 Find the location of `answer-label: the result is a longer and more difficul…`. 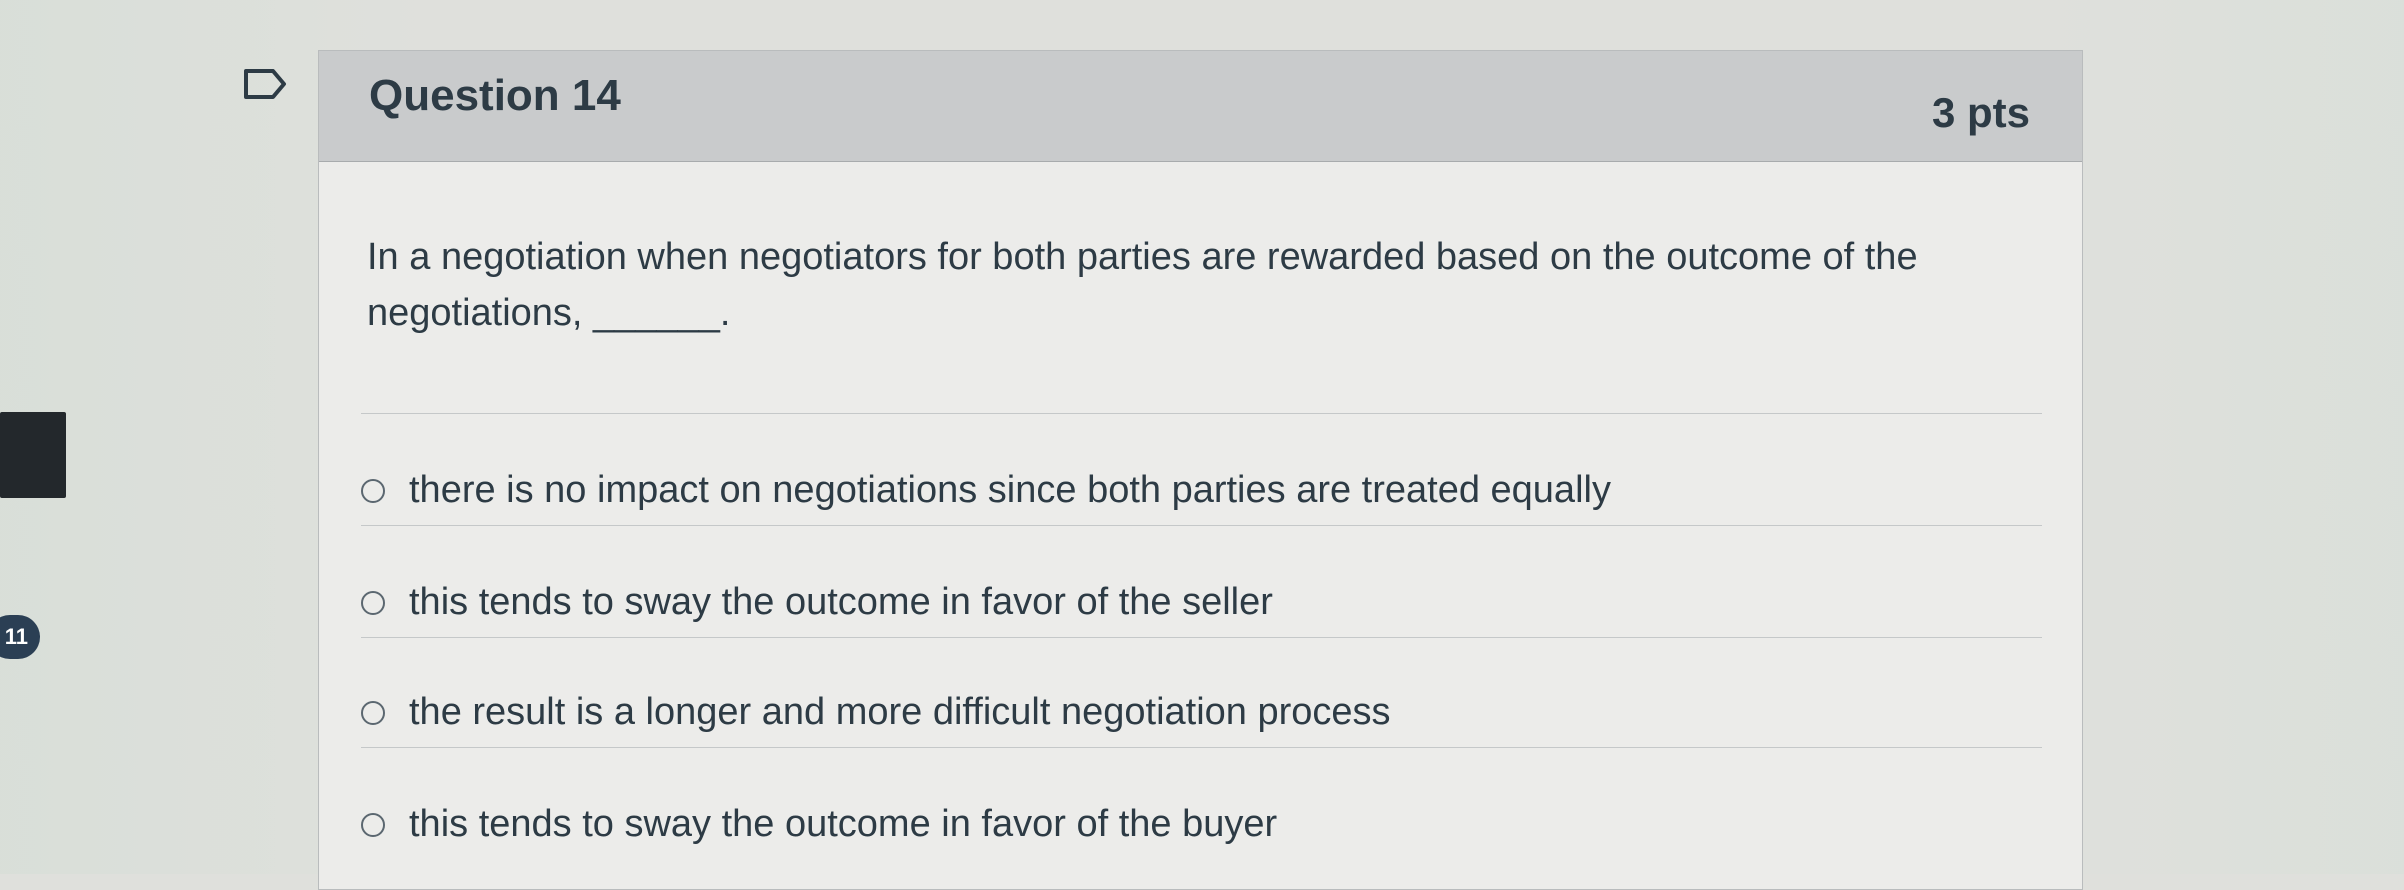

answer-label: the result is a longer and more difficul… is located at coordinates (900, 712).